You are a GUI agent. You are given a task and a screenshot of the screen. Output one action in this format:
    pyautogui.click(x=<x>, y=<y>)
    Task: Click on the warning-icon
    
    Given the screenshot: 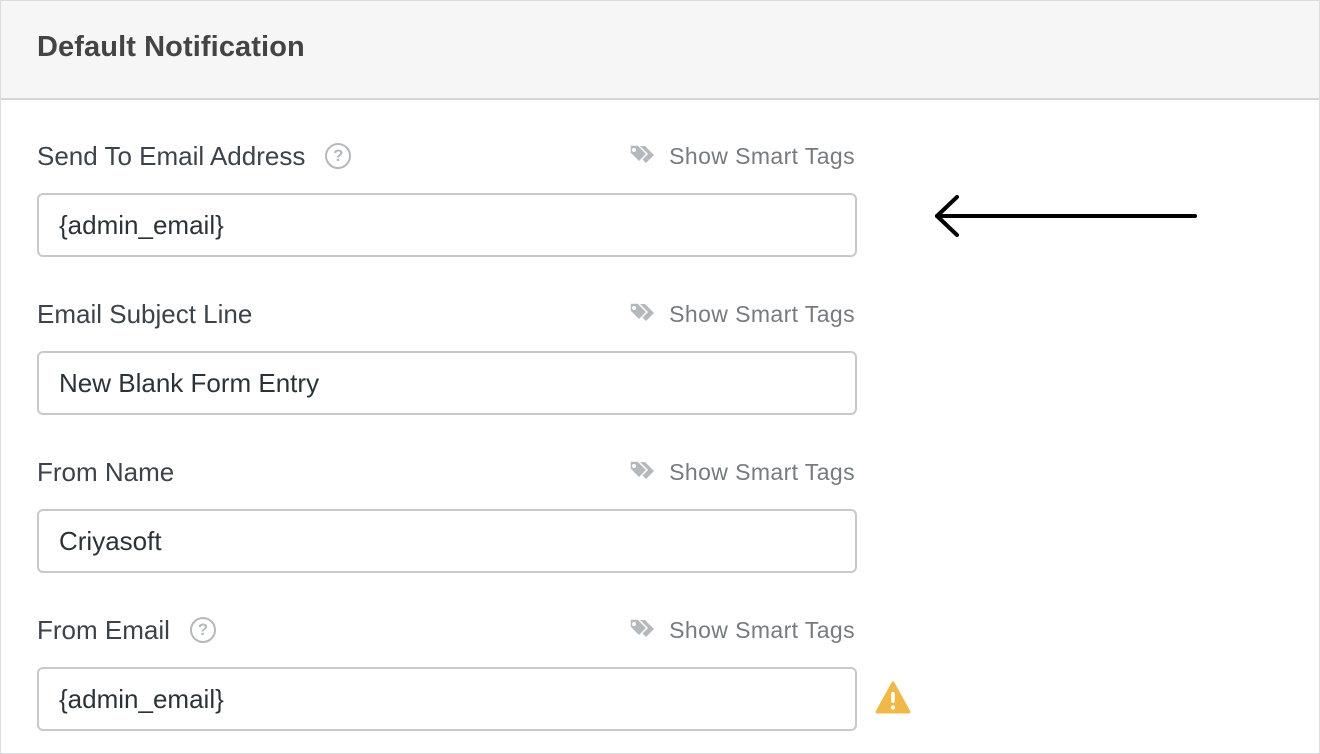 What is the action you would take?
    pyautogui.click(x=893, y=698)
    